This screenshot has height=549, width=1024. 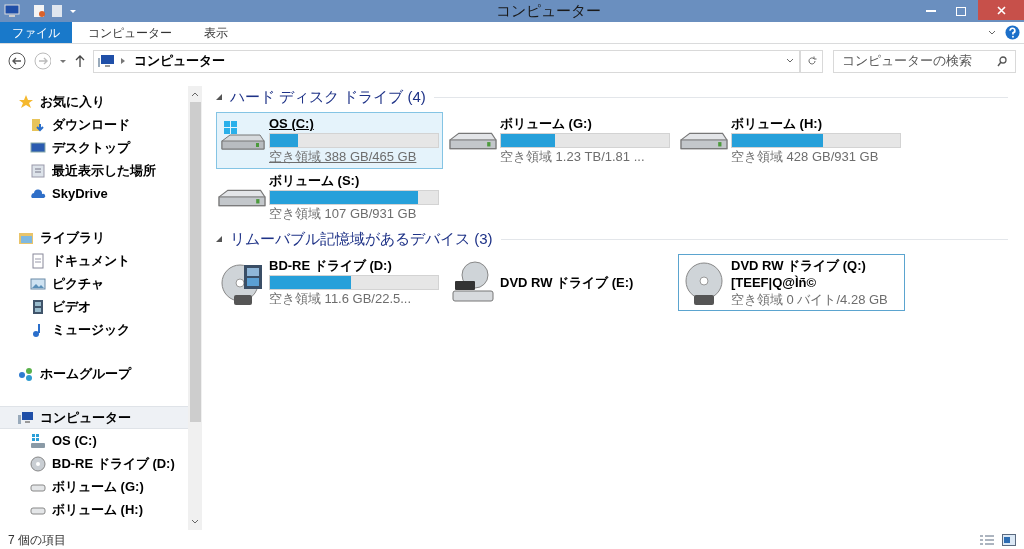 I want to click on nav-item: ホームグループ, so click(x=94, y=373).